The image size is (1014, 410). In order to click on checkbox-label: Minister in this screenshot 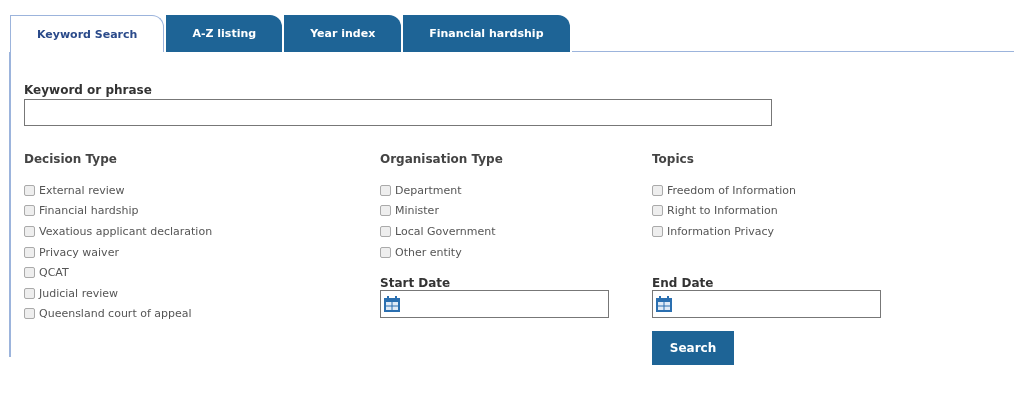, I will do `click(417, 211)`.